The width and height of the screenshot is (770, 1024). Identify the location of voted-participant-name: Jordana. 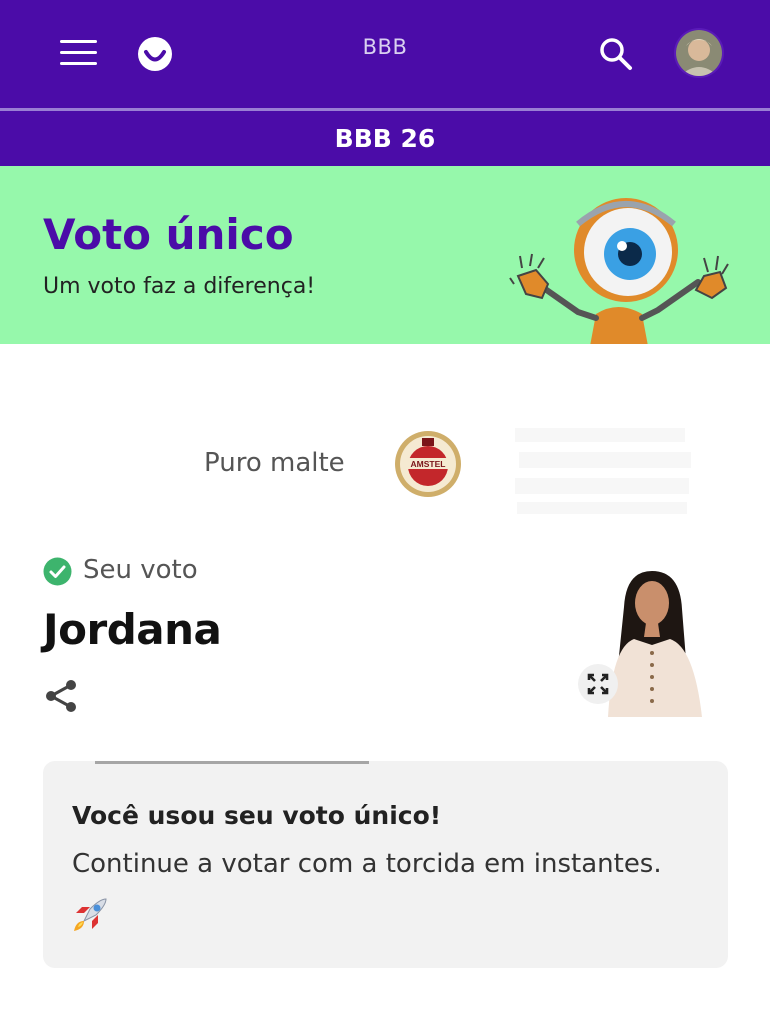
(132, 629).